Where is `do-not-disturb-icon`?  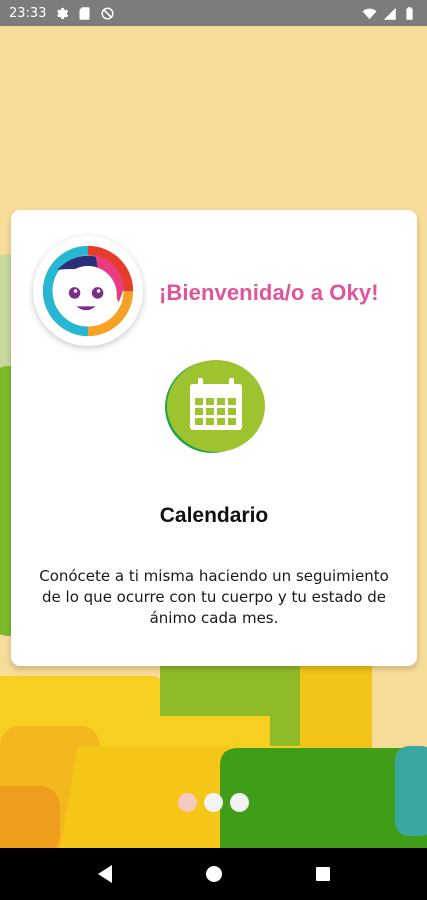
do-not-disturb-icon is located at coordinates (107, 13).